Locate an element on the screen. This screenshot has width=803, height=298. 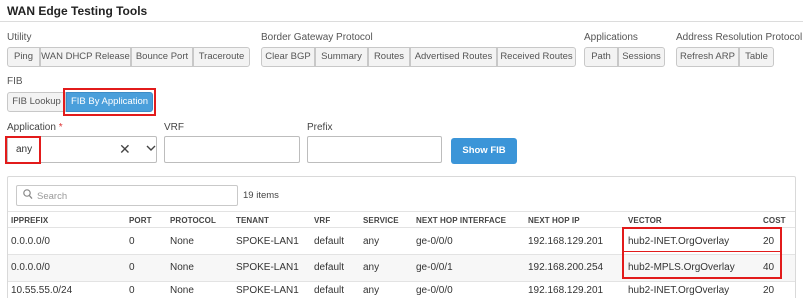
application-label: Application * is located at coordinates (35, 127).